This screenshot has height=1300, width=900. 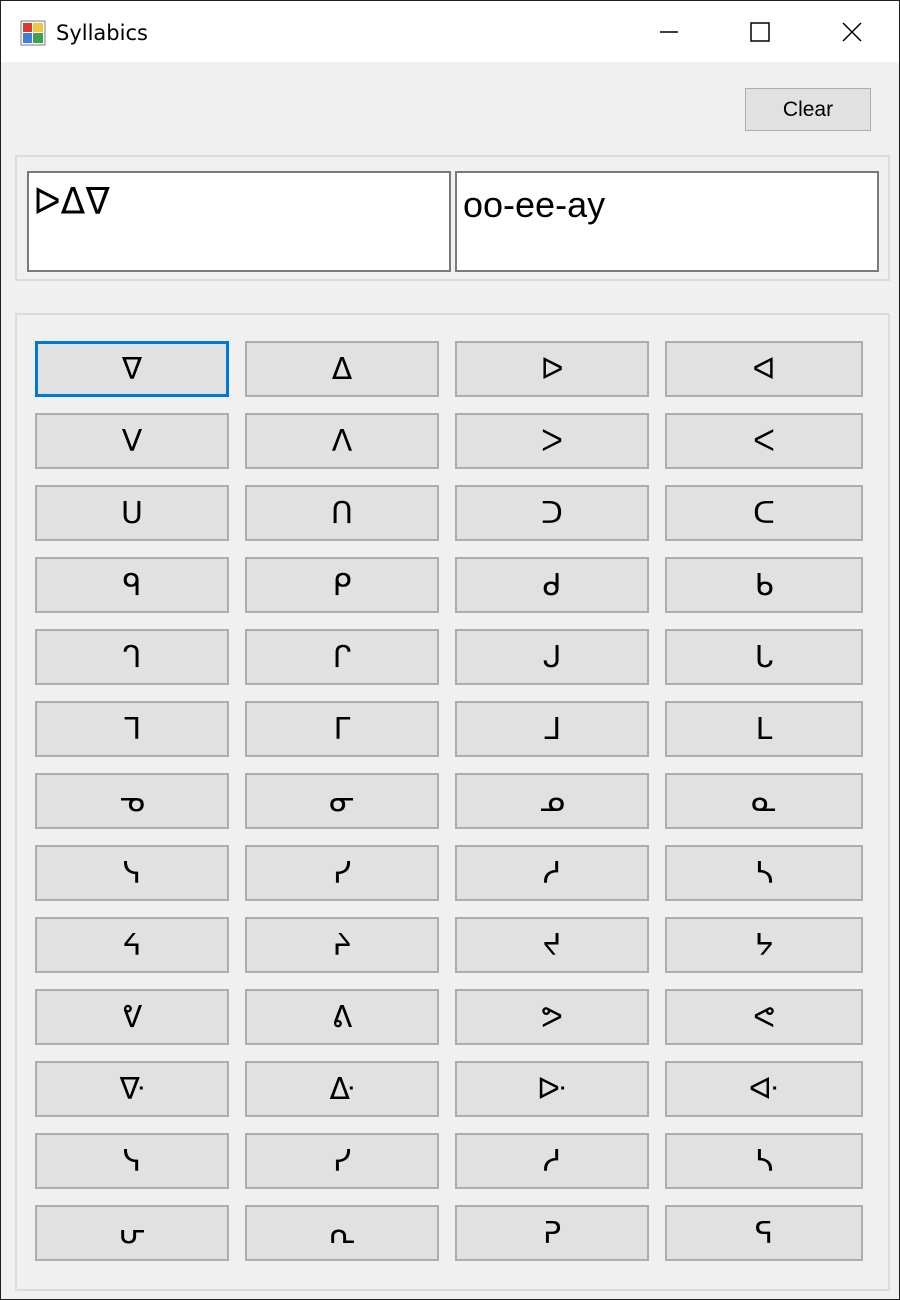 What do you see at coordinates (132, 513) in the screenshot?
I see `syllabic-key: ᑌ` at bounding box center [132, 513].